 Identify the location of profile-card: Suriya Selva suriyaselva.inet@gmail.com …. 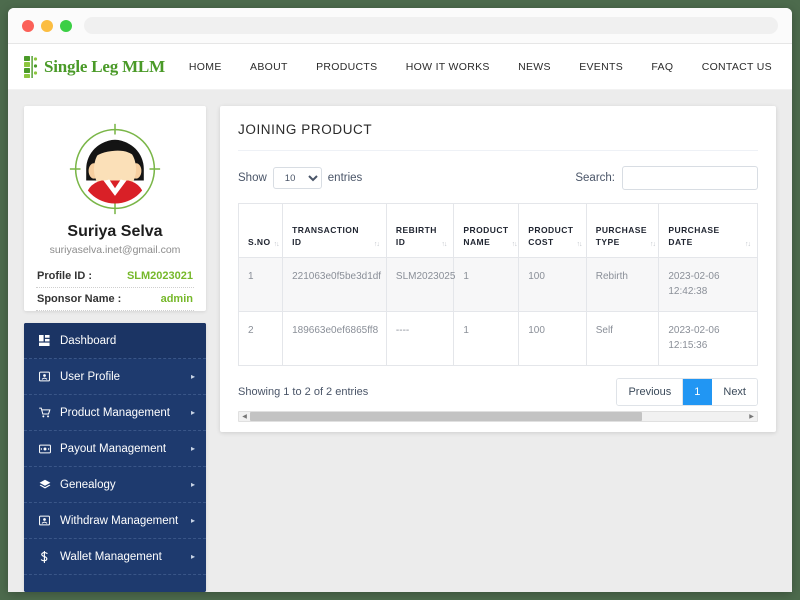
(115, 208).